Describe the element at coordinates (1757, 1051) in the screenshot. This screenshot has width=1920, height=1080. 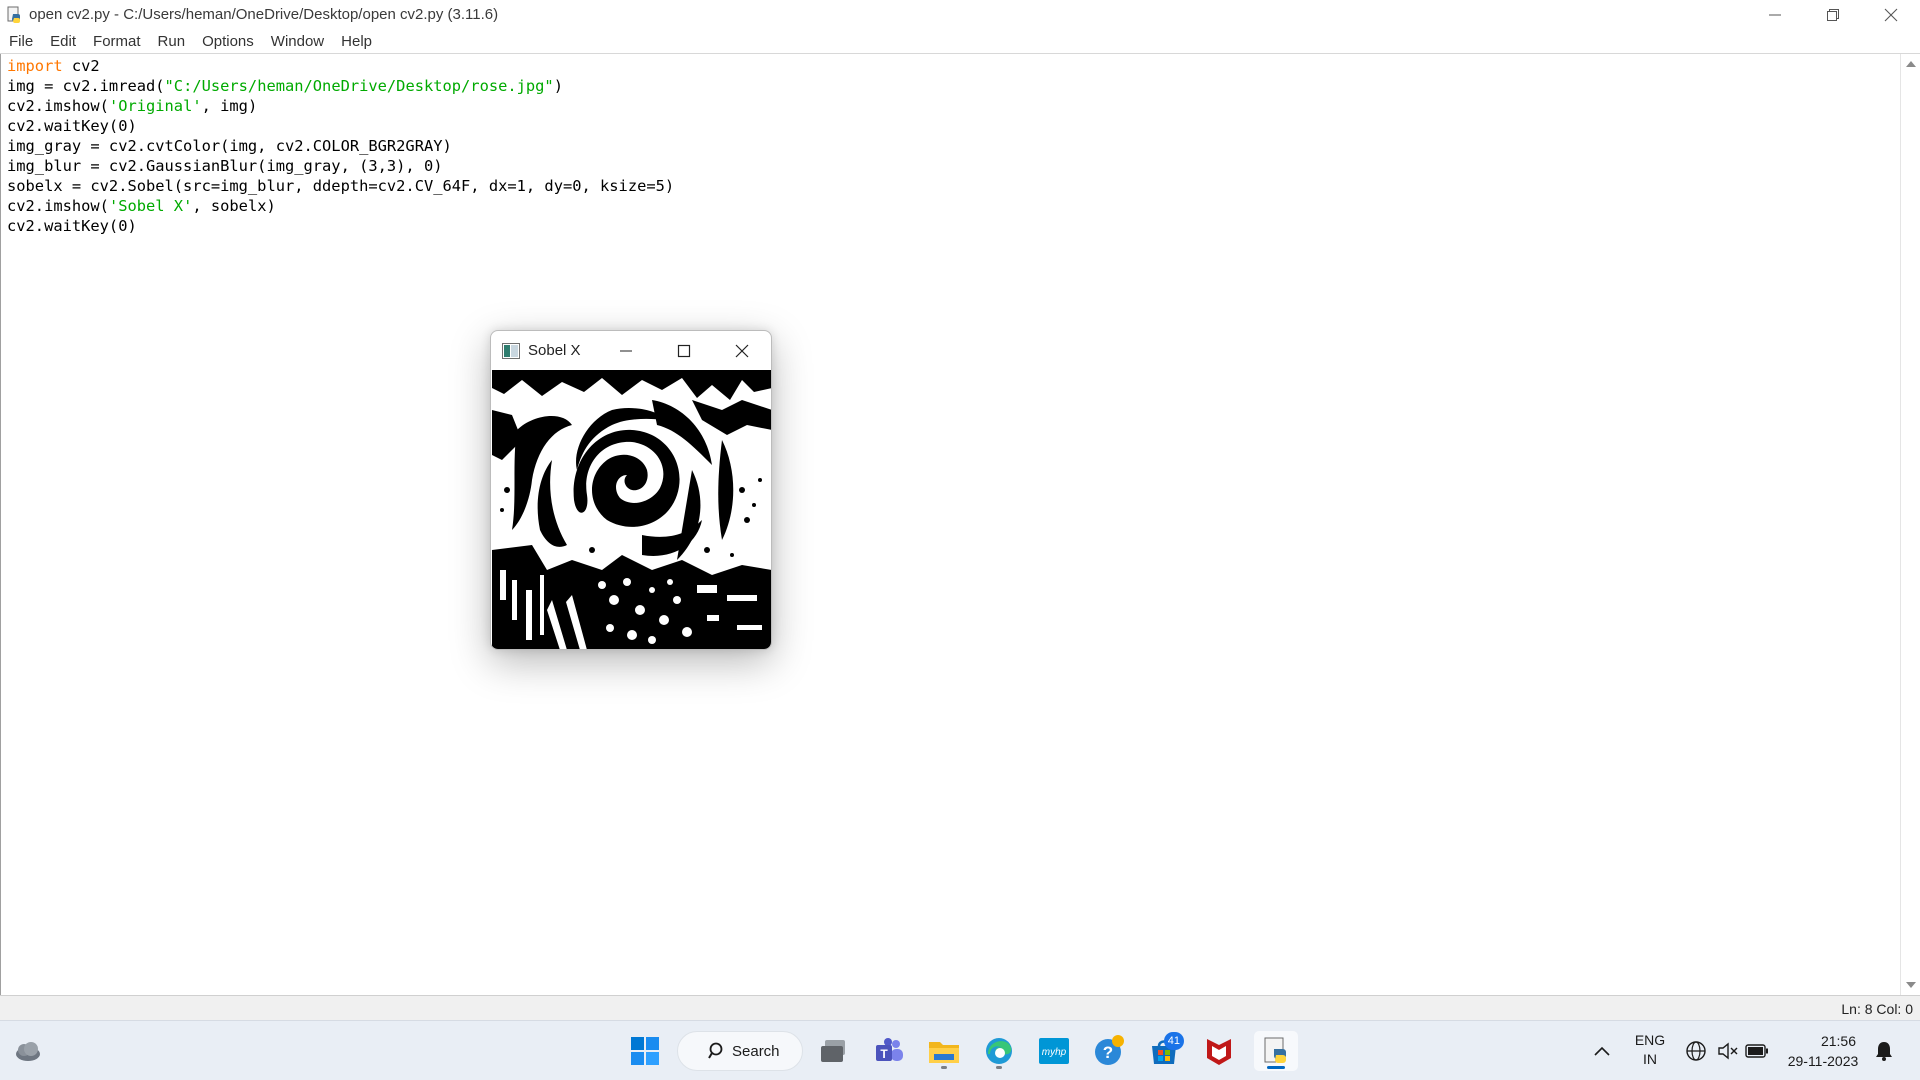
I see `battery-button` at that location.